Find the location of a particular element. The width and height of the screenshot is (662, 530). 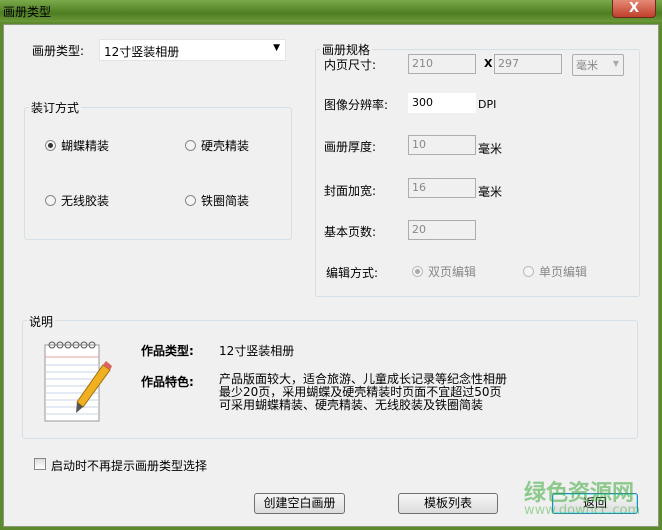

cover-widen-unit: 毫米 is located at coordinates (490, 192).